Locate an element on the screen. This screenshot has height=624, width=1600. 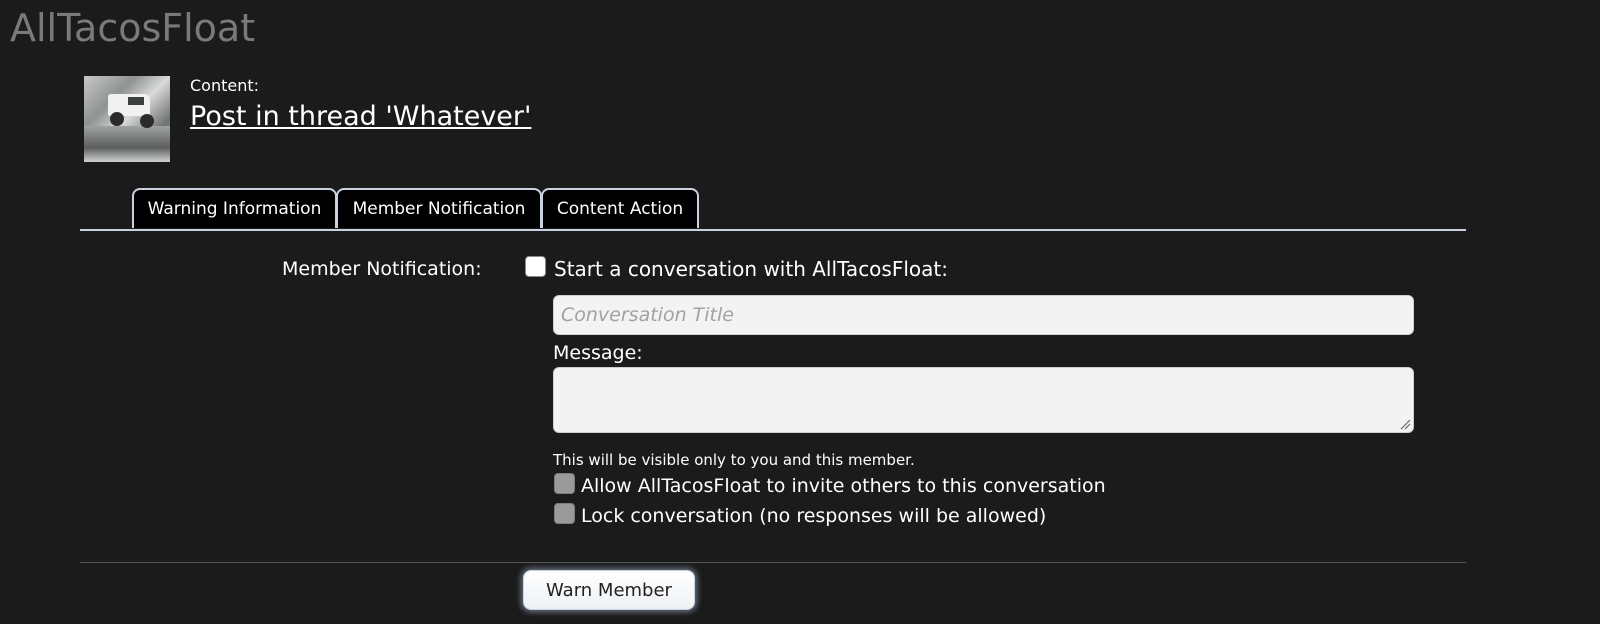
warn-member-button: Warn Member is located at coordinates (609, 590).